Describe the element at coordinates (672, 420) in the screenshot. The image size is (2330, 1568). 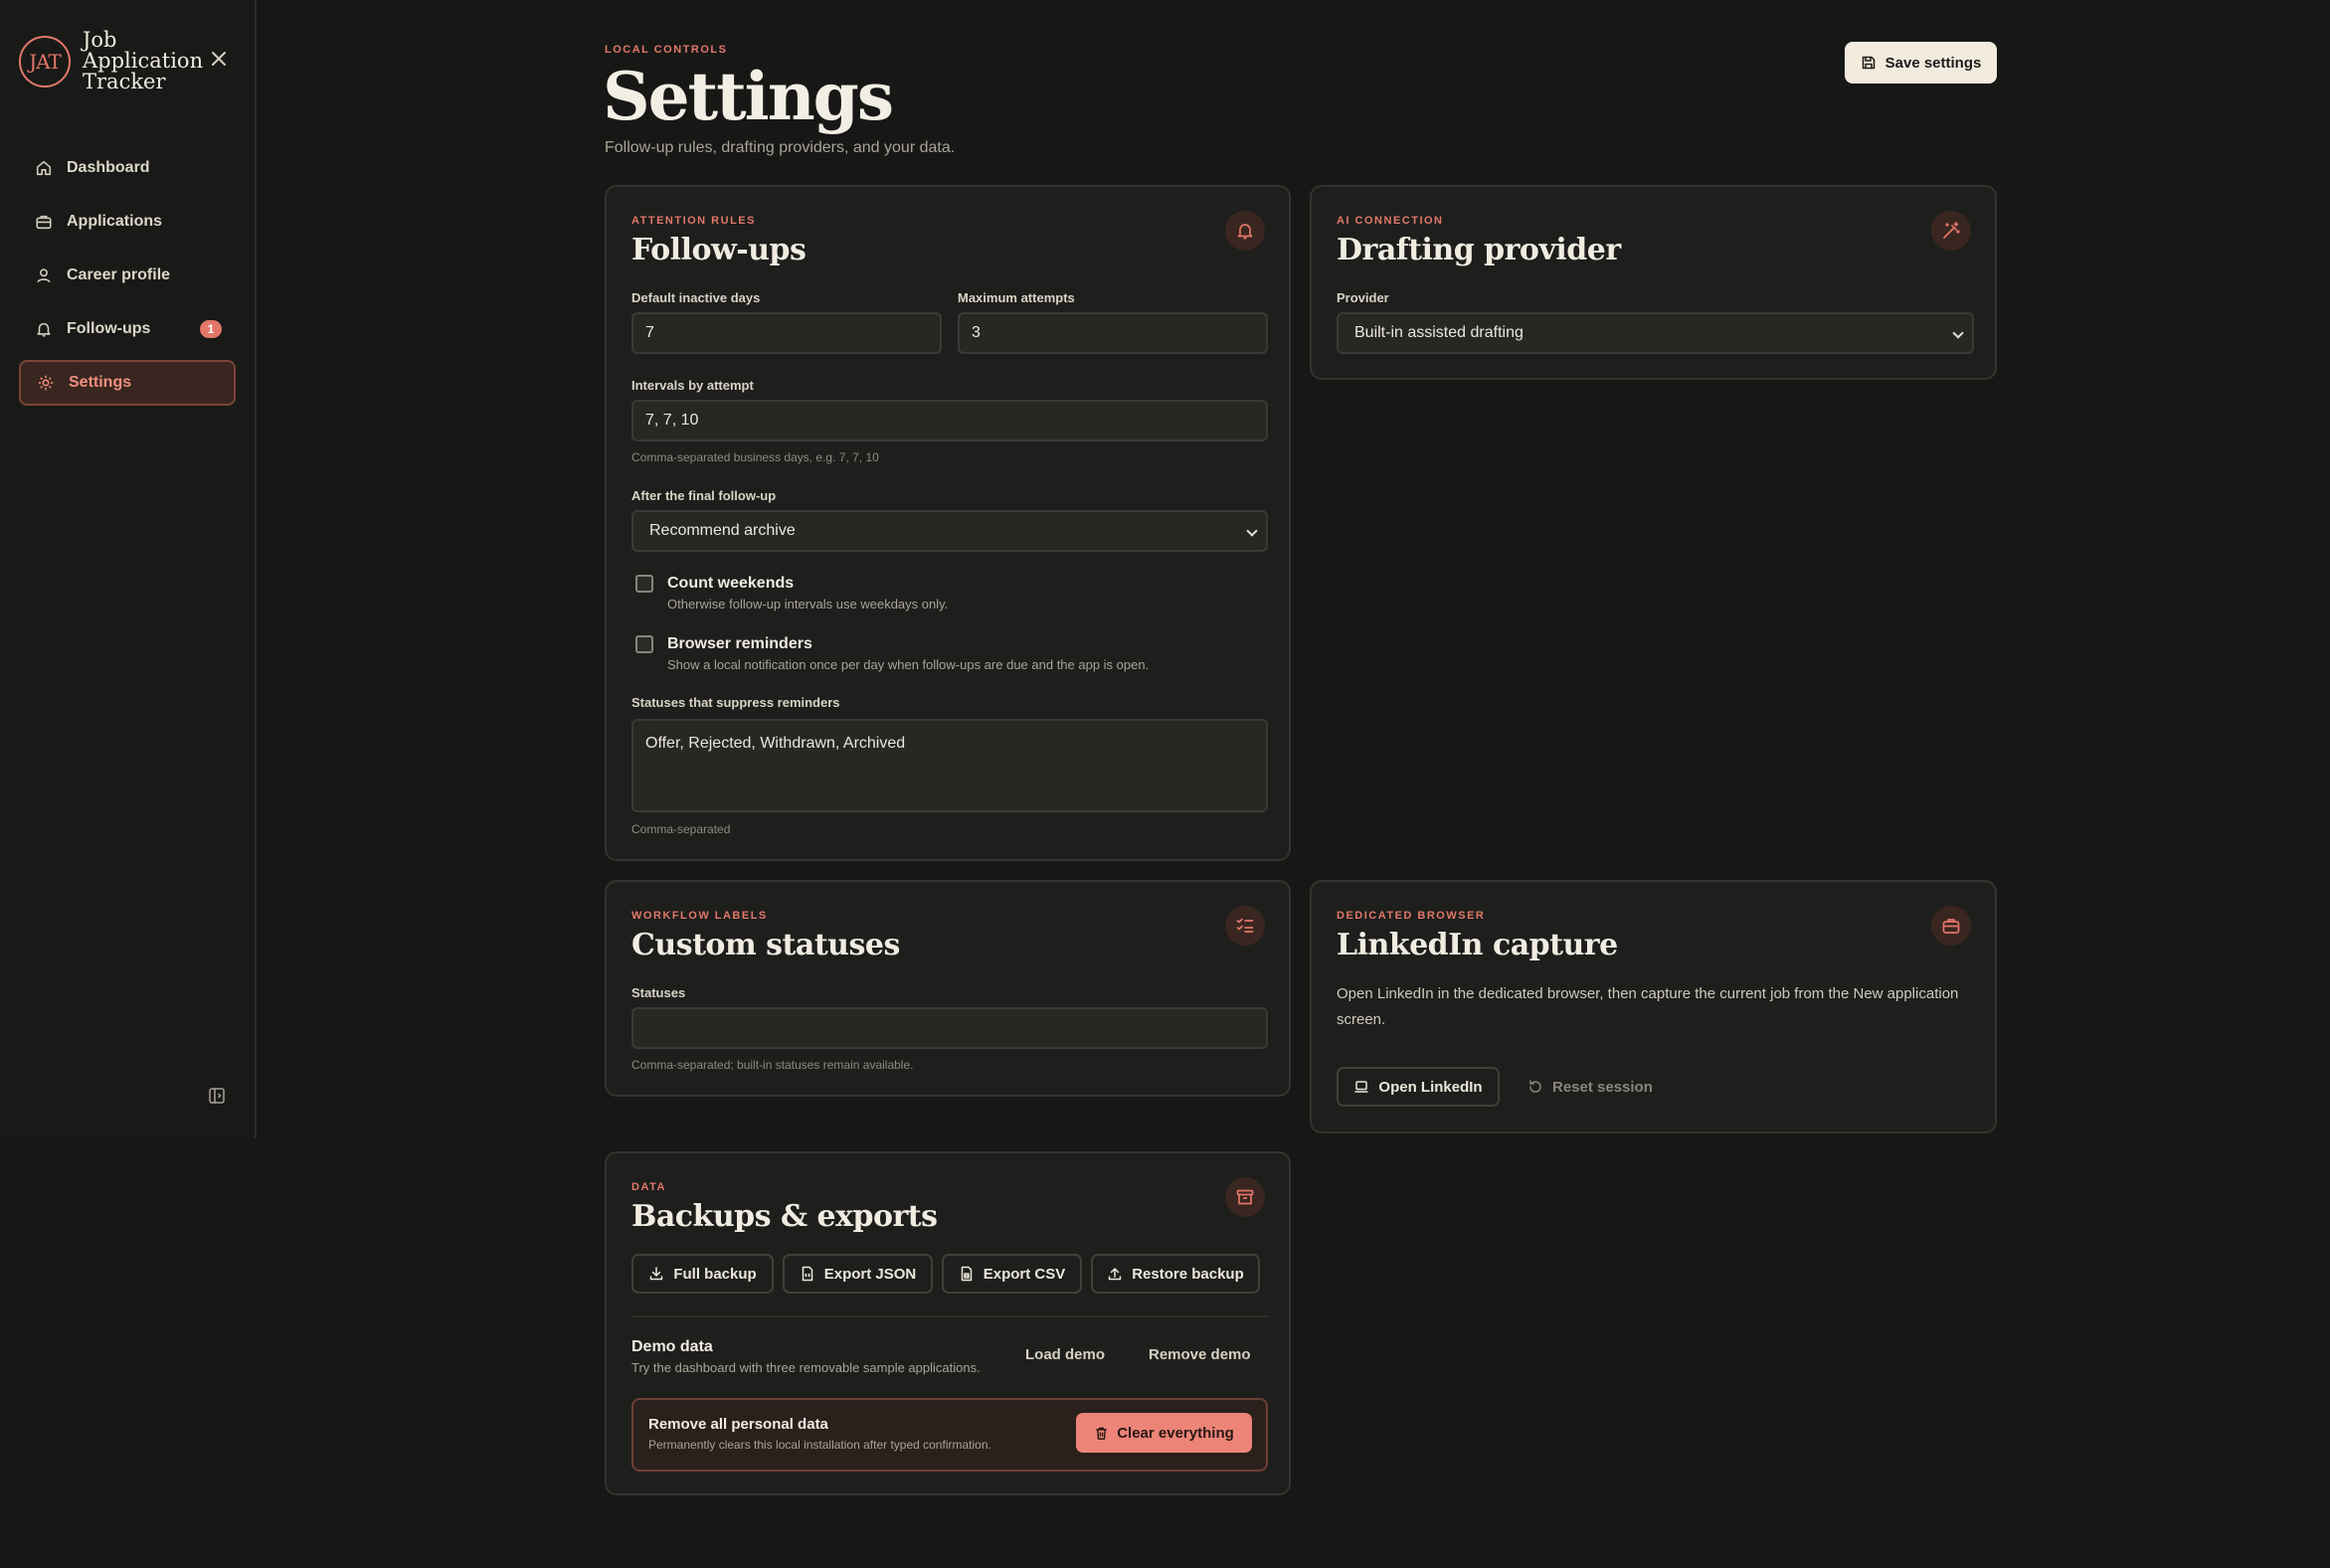
I see `intervals-value: 7, 7, 10` at that location.